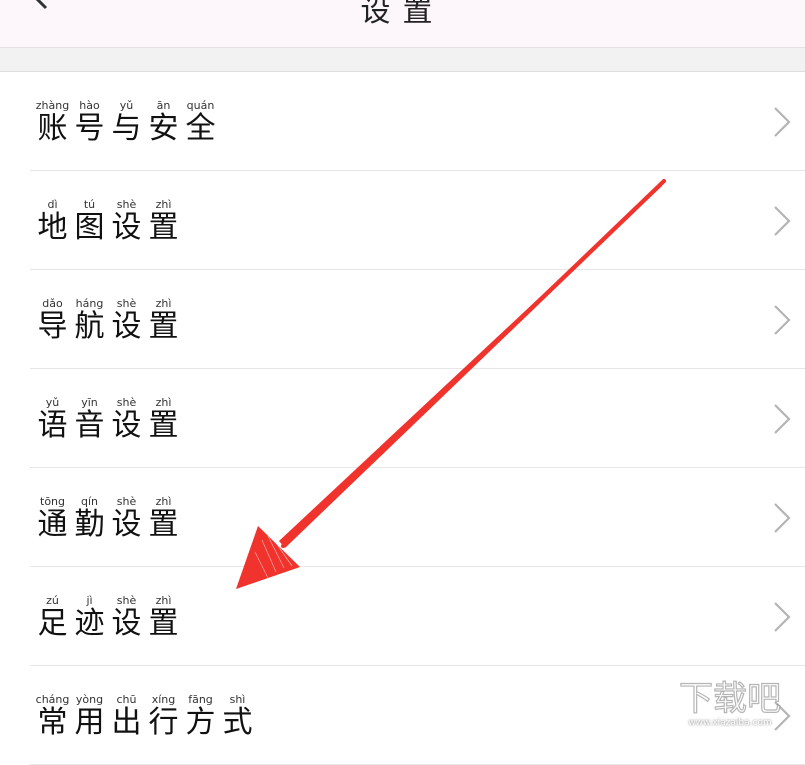  What do you see at coordinates (402, 14) in the screenshot?
I see `page-title: 设置` at bounding box center [402, 14].